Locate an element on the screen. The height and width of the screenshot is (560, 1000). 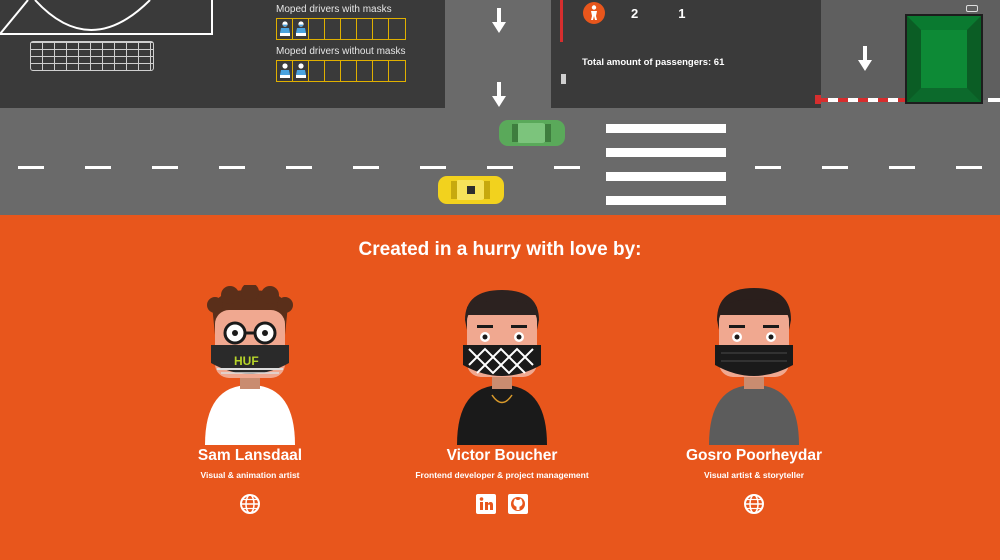
person-role: Visual artist & storyteller is located at coordinates (754, 475).